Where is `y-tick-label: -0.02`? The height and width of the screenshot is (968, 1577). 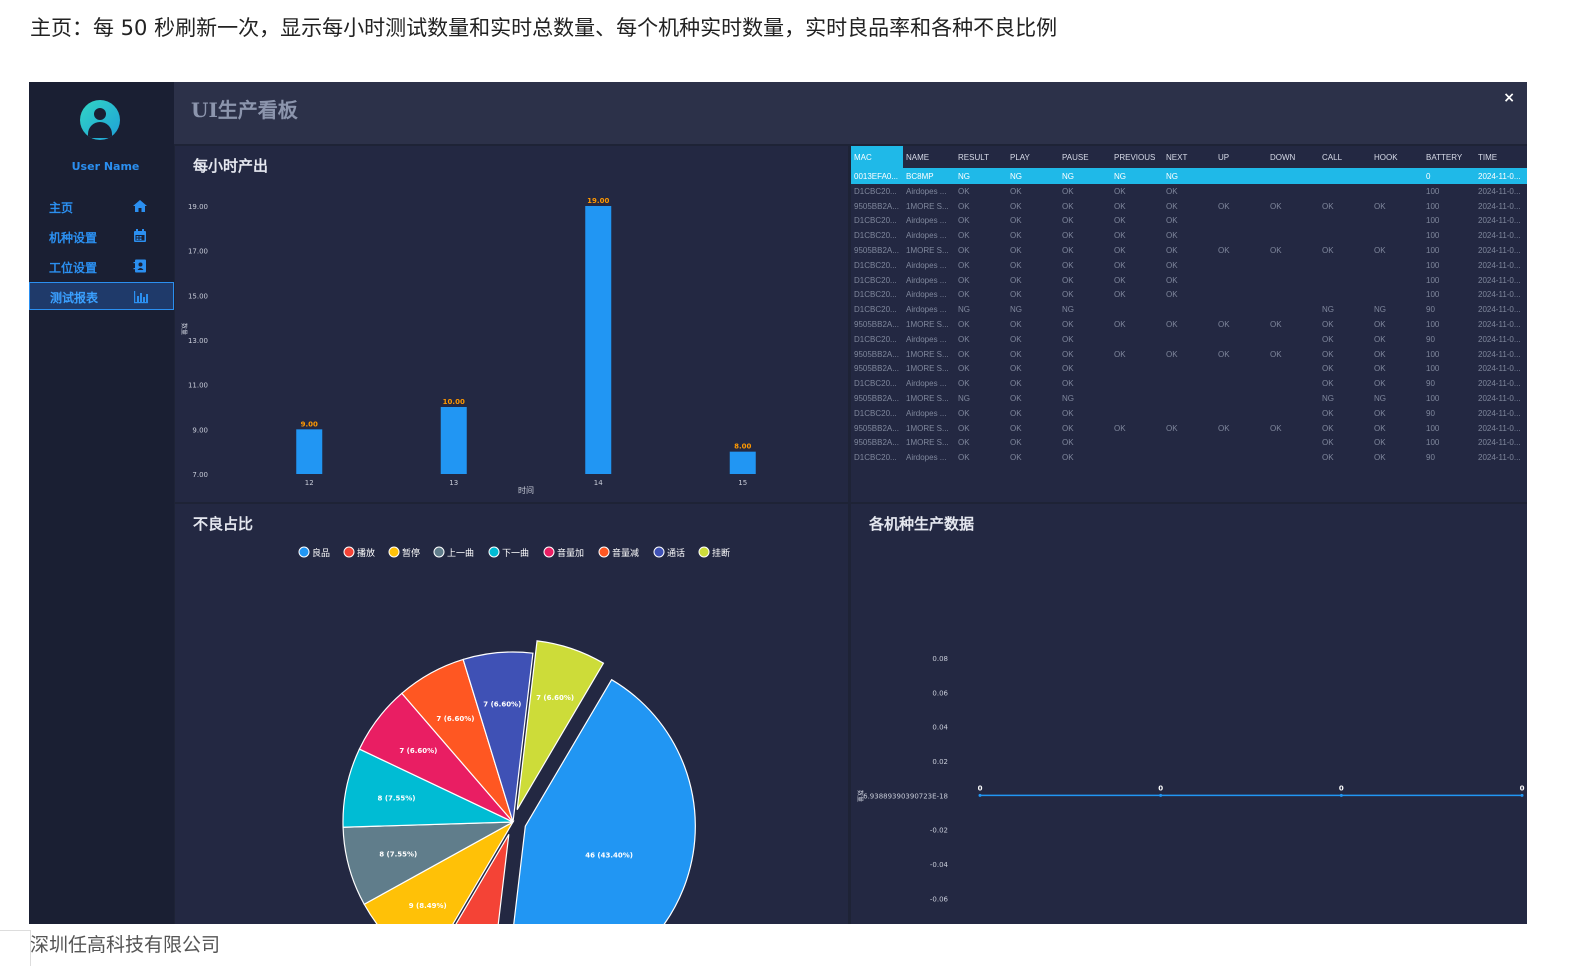 y-tick-label: -0.02 is located at coordinates (939, 831).